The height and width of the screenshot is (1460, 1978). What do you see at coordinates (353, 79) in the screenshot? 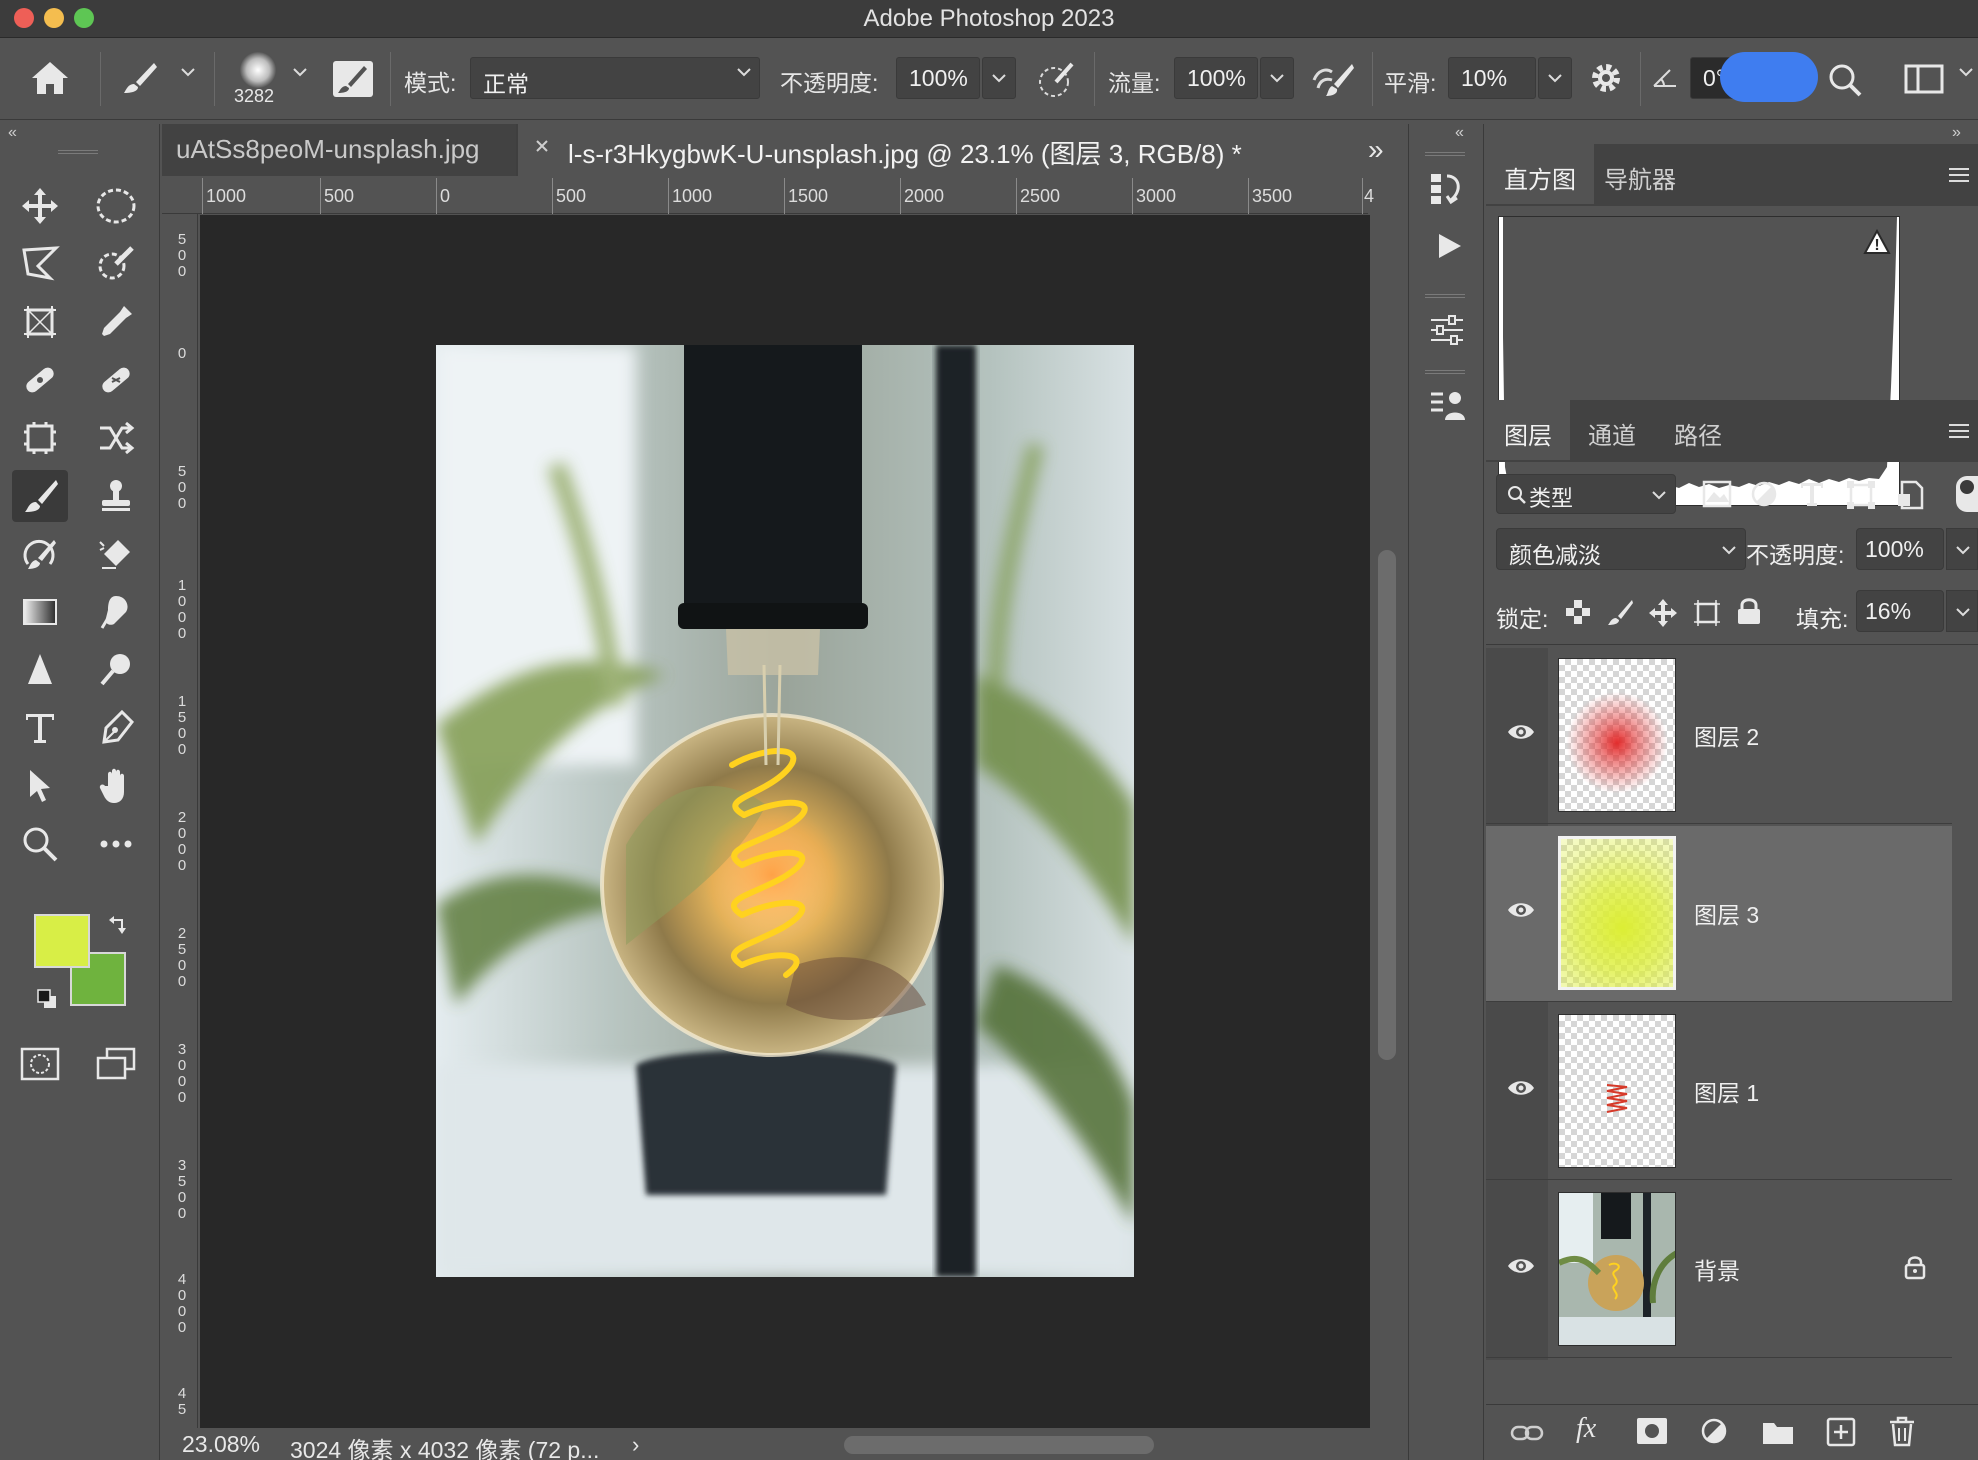
I see `brush-settings-panel-icon` at bounding box center [353, 79].